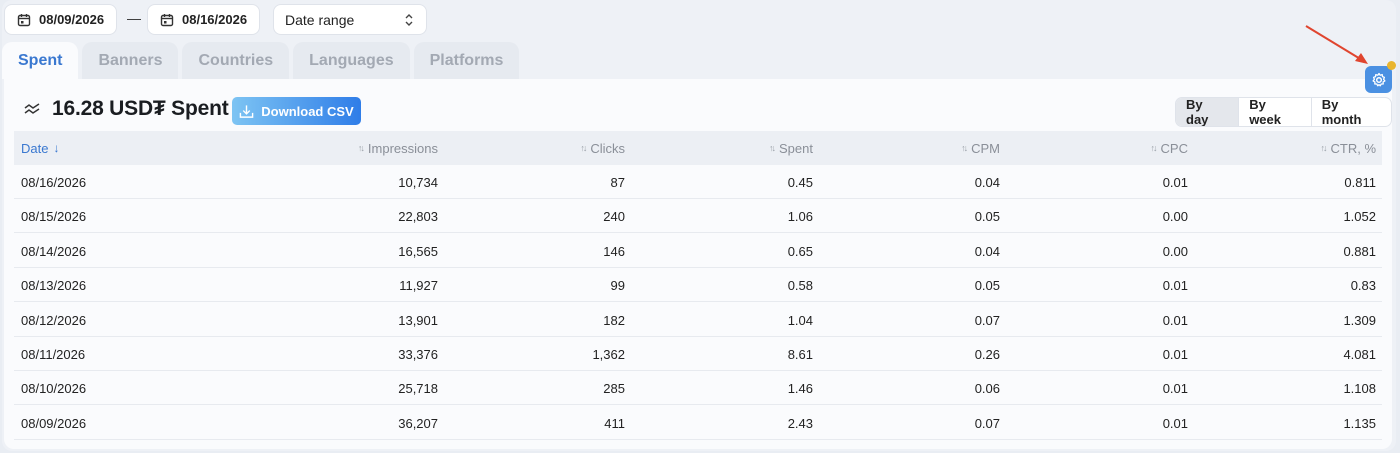 The image size is (1400, 453). I want to click on tab-countries: Countries, so click(236, 60).